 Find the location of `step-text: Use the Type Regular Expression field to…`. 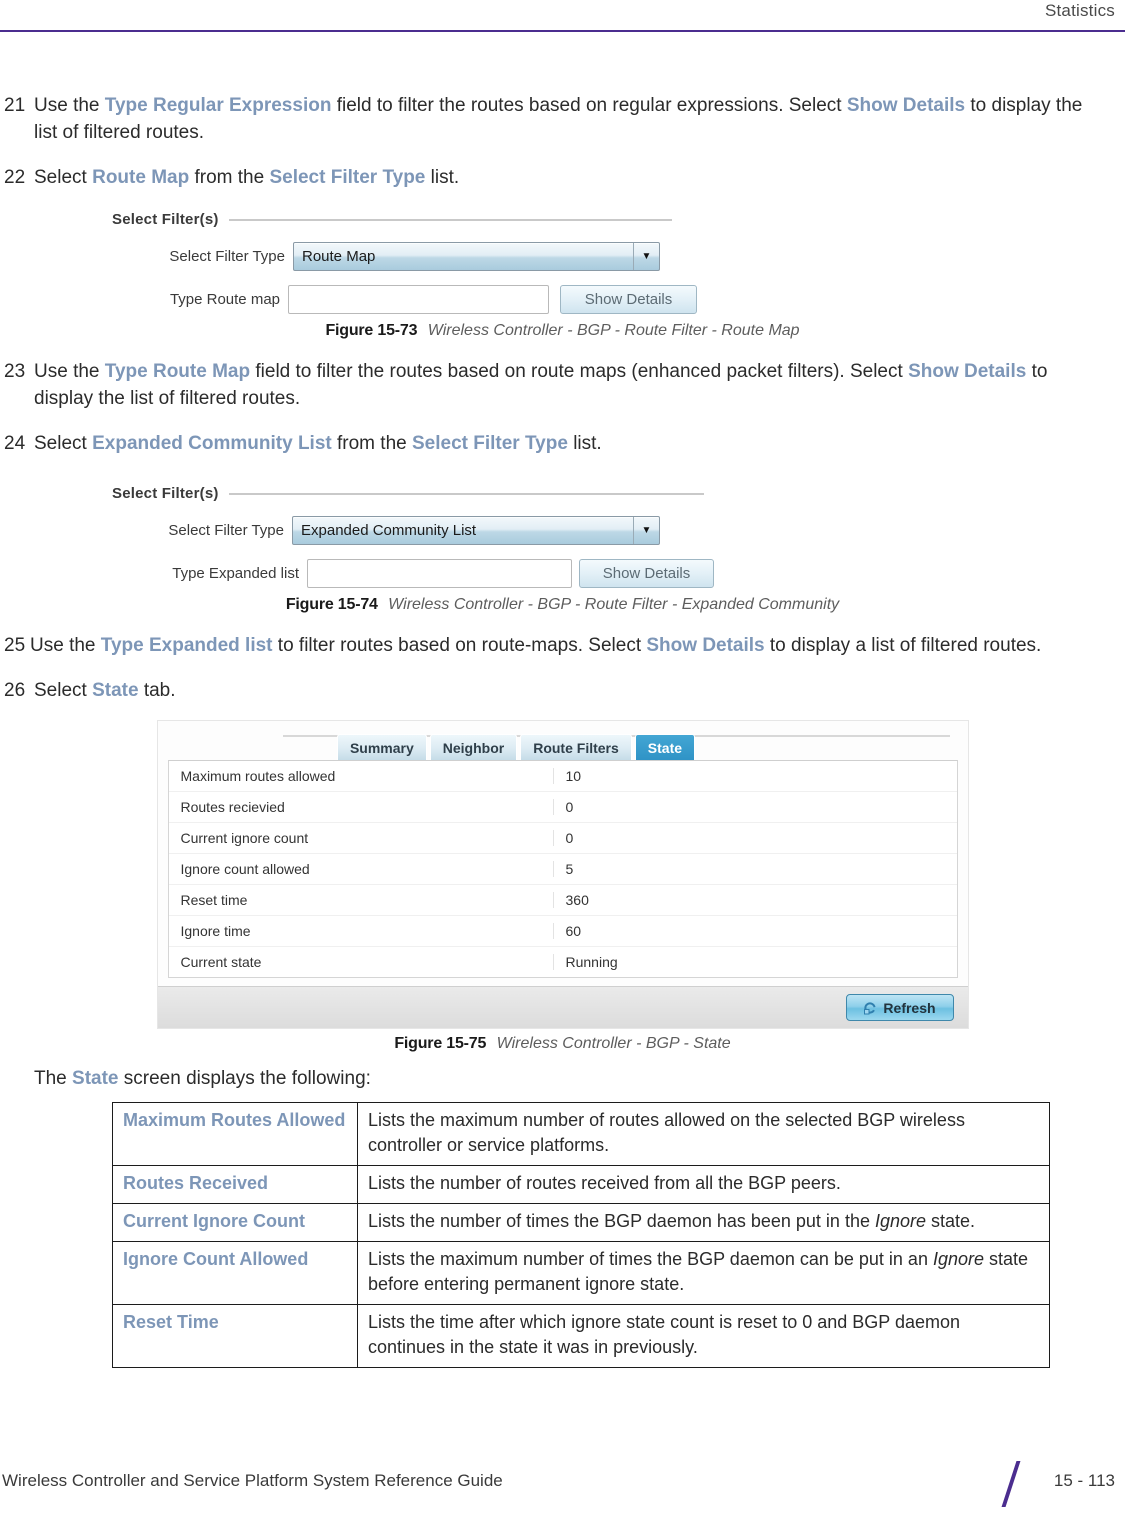

step-text: Use the Type Regular Expression field to… is located at coordinates (562, 119).